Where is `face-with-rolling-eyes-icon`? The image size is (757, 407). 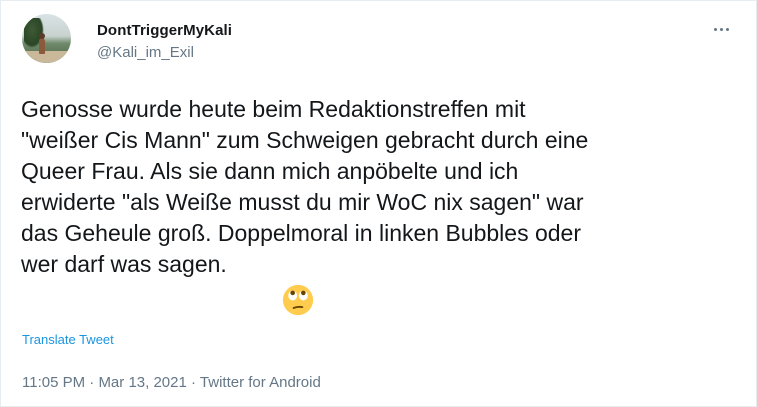 face-with-rolling-eyes-icon is located at coordinates (298, 300).